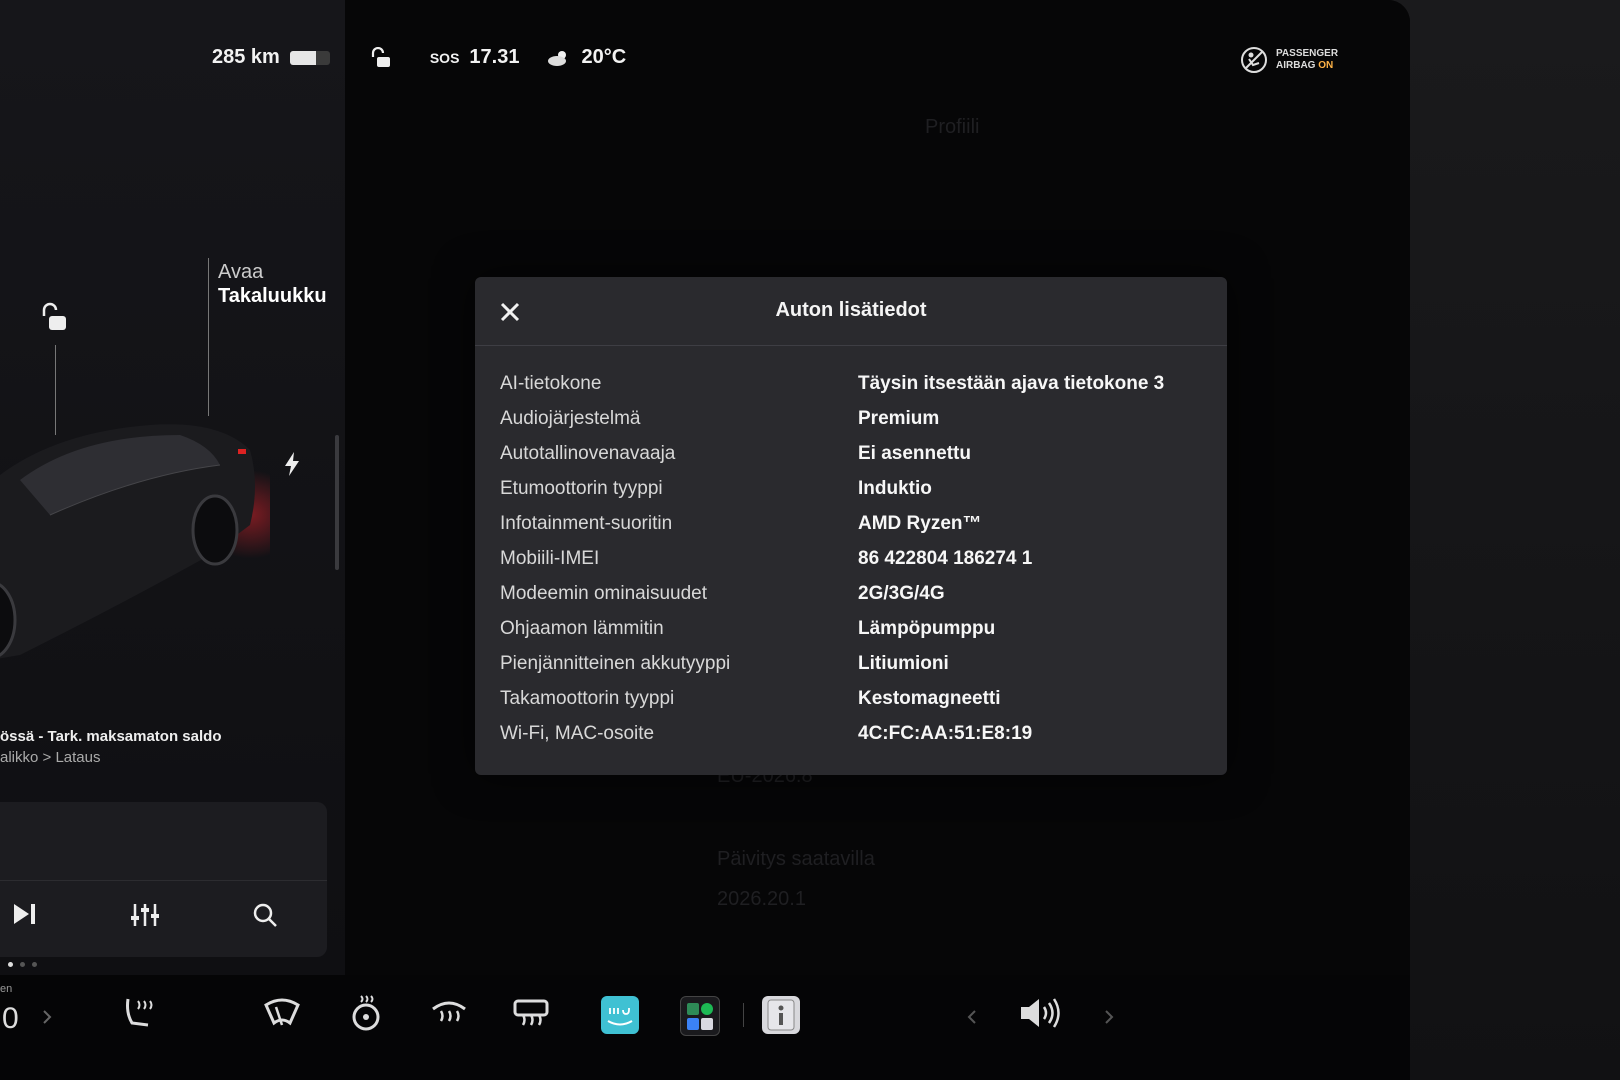 Image resolution: width=1620 pixels, height=1080 pixels. I want to click on notice-path: alikko > Lataus, so click(50, 757).